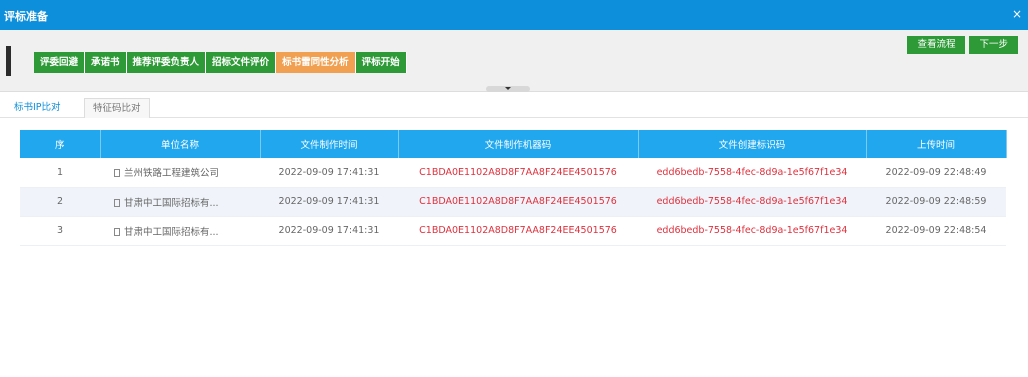 The image size is (1028, 377). Describe the element at coordinates (381, 62) in the screenshot. I see `step-start-evaluation: 评标开始` at that location.